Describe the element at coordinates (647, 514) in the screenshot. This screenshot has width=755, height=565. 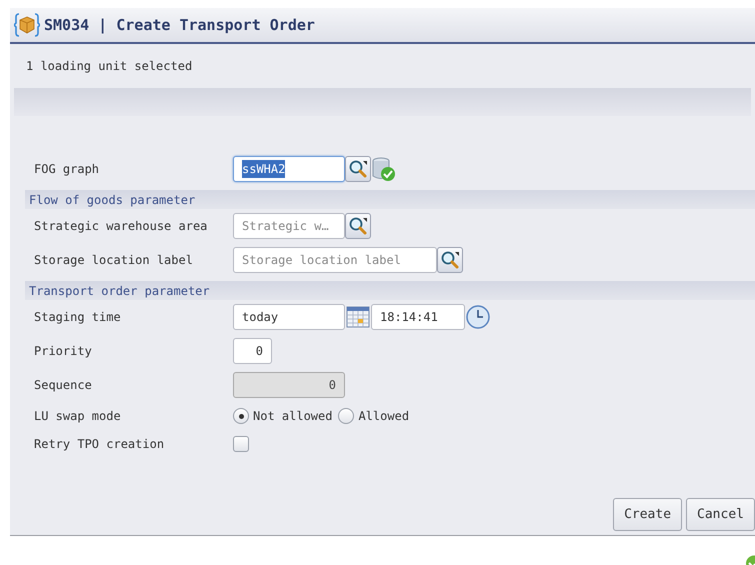
I see `dialog-button: Create` at that location.